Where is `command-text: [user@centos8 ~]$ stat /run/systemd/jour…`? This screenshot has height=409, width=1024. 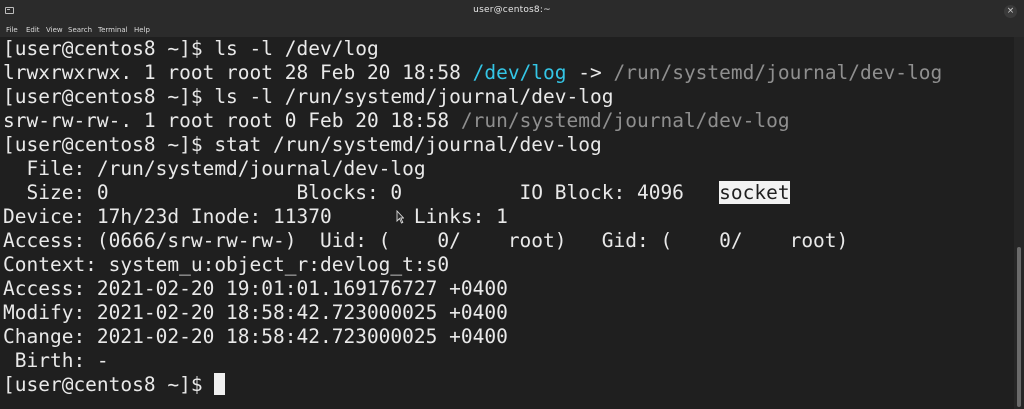
command-text: [user@centos8 ~]$ stat /run/systemd/jour… is located at coordinates (302, 144).